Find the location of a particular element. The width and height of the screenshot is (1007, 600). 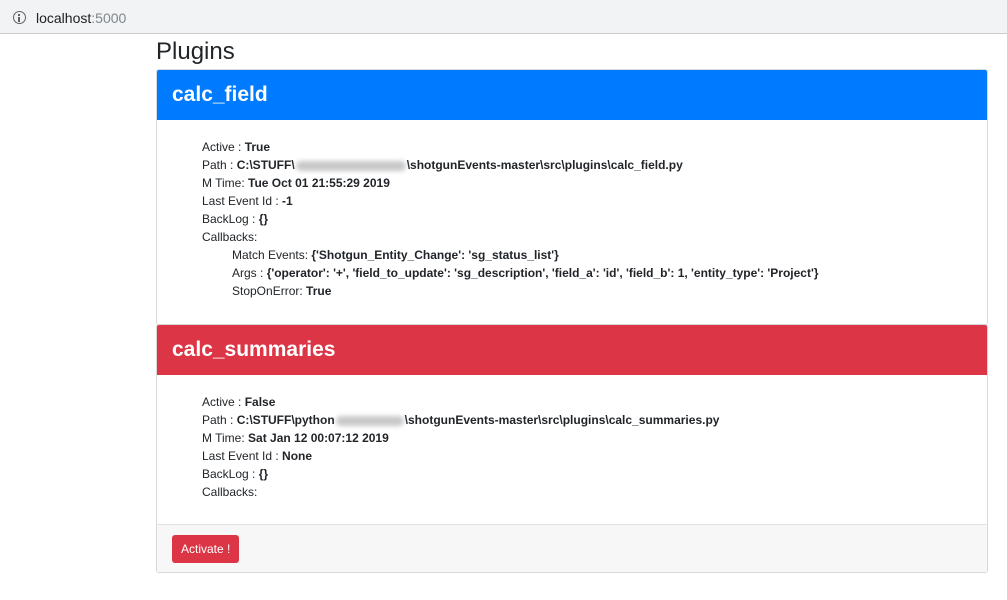

browser-address-bar: localhost:5000 is located at coordinates (503, 17).